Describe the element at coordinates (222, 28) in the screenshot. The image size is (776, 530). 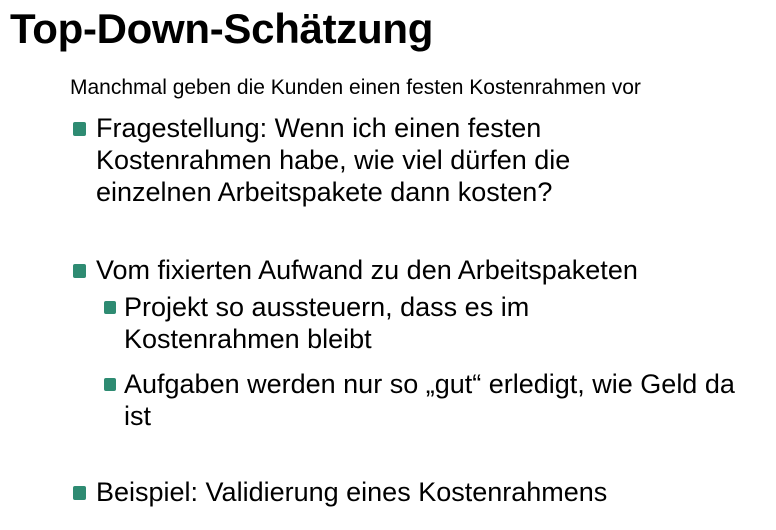
I see `slide-title: Top-Down-Schätzung` at that location.